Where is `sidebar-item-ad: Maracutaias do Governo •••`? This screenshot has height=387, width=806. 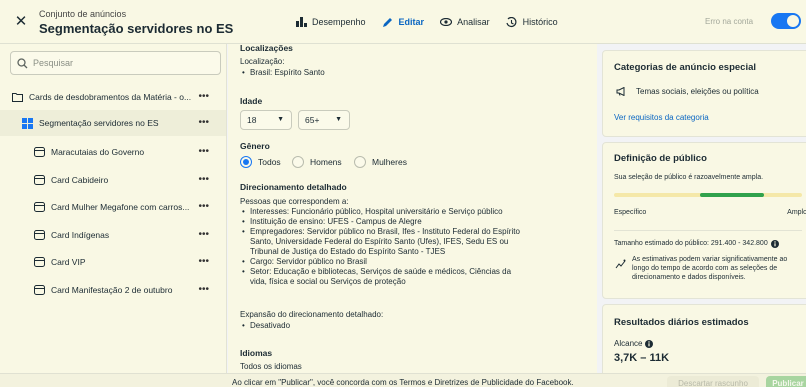 sidebar-item-ad: Maracutaias do Governo ••• is located at coordinates (113, 152).